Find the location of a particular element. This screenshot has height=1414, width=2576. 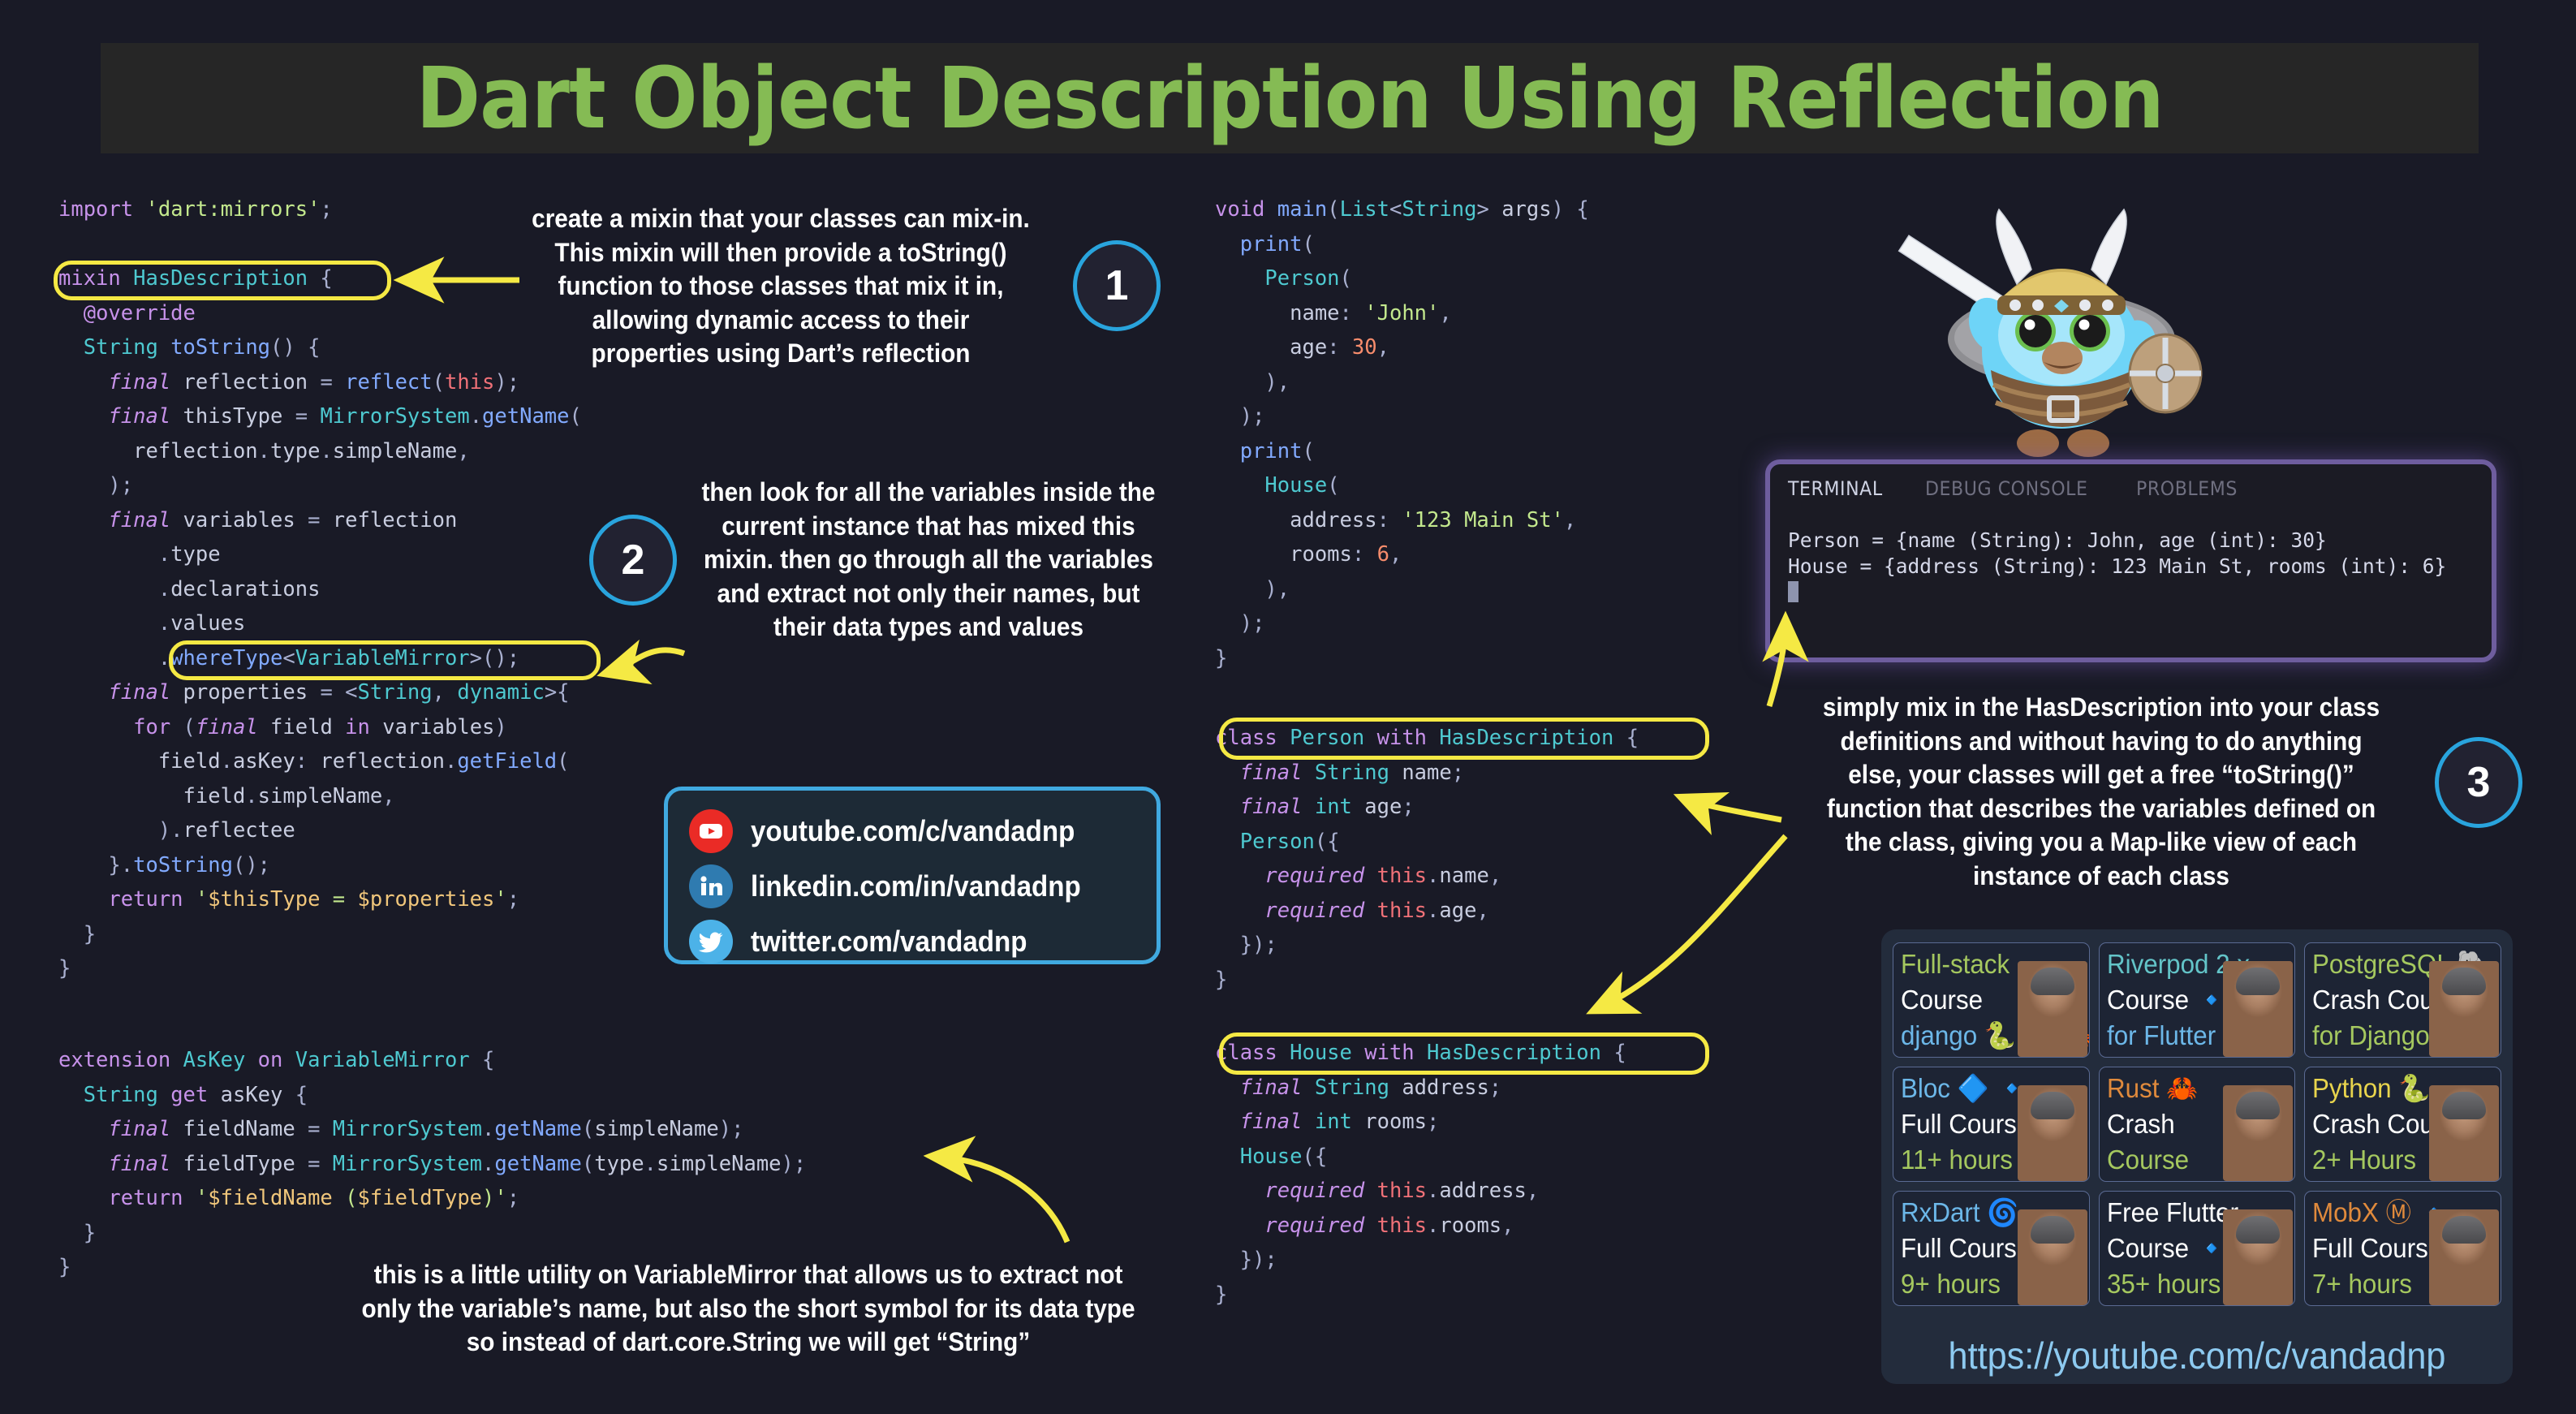

arrow-to-person-class is located at coordinates (1728, 813).